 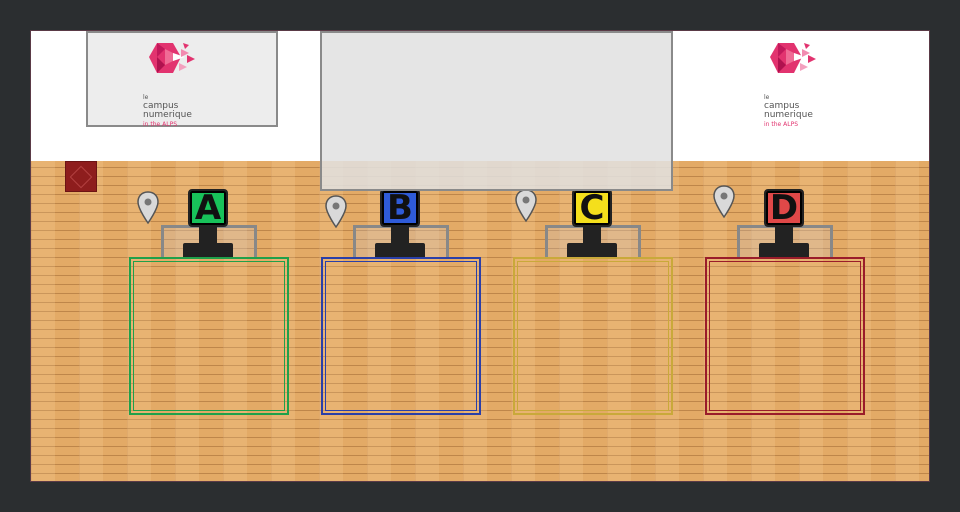 I want to click on logo-board: le campus numerique in the ALPS, so click(x=182, y=79).